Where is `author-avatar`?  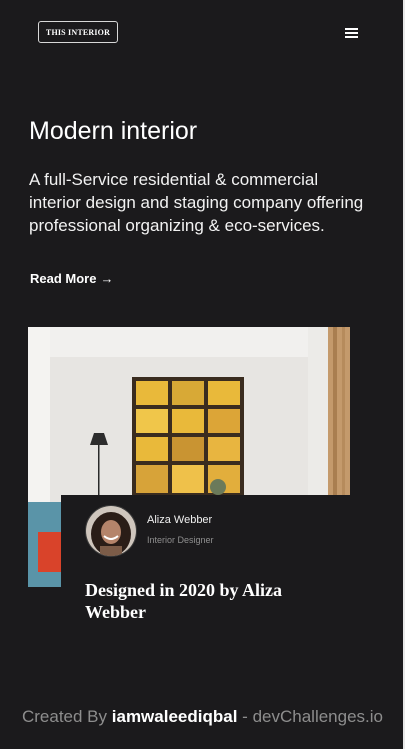 author-avatar is located at coordinates (111, 531).